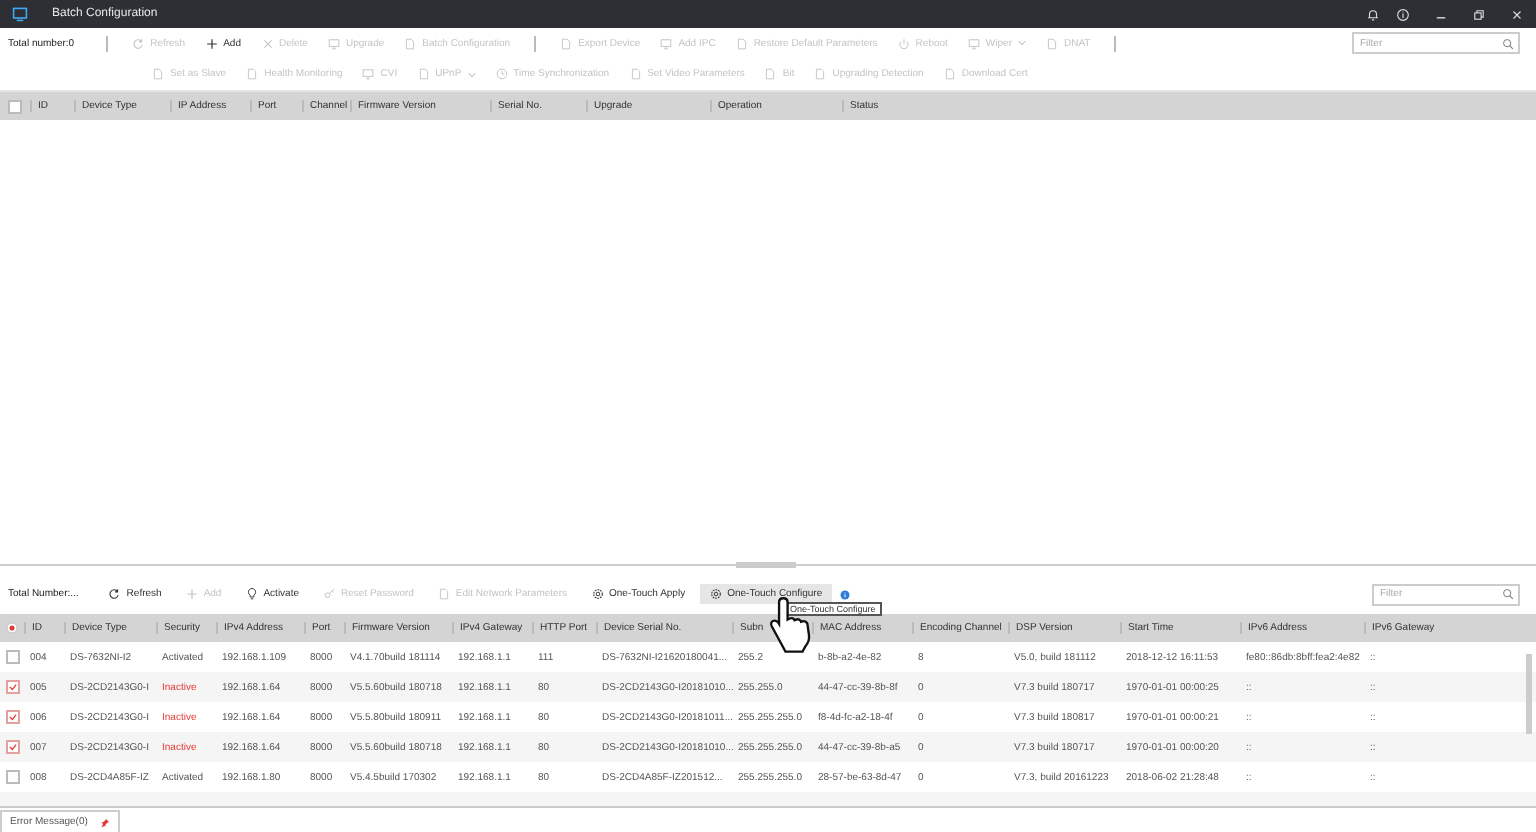 Image resolution: width=1536 pixels, height=832 pixels. I want to click on power-icon, so click(903, 43).